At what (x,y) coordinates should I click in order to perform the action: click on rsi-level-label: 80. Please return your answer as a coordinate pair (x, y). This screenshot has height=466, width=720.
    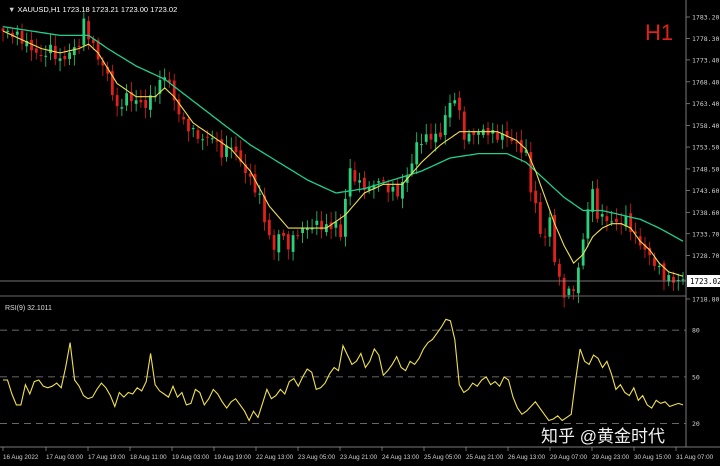
    Looking at the image, I should click on (696, 331).